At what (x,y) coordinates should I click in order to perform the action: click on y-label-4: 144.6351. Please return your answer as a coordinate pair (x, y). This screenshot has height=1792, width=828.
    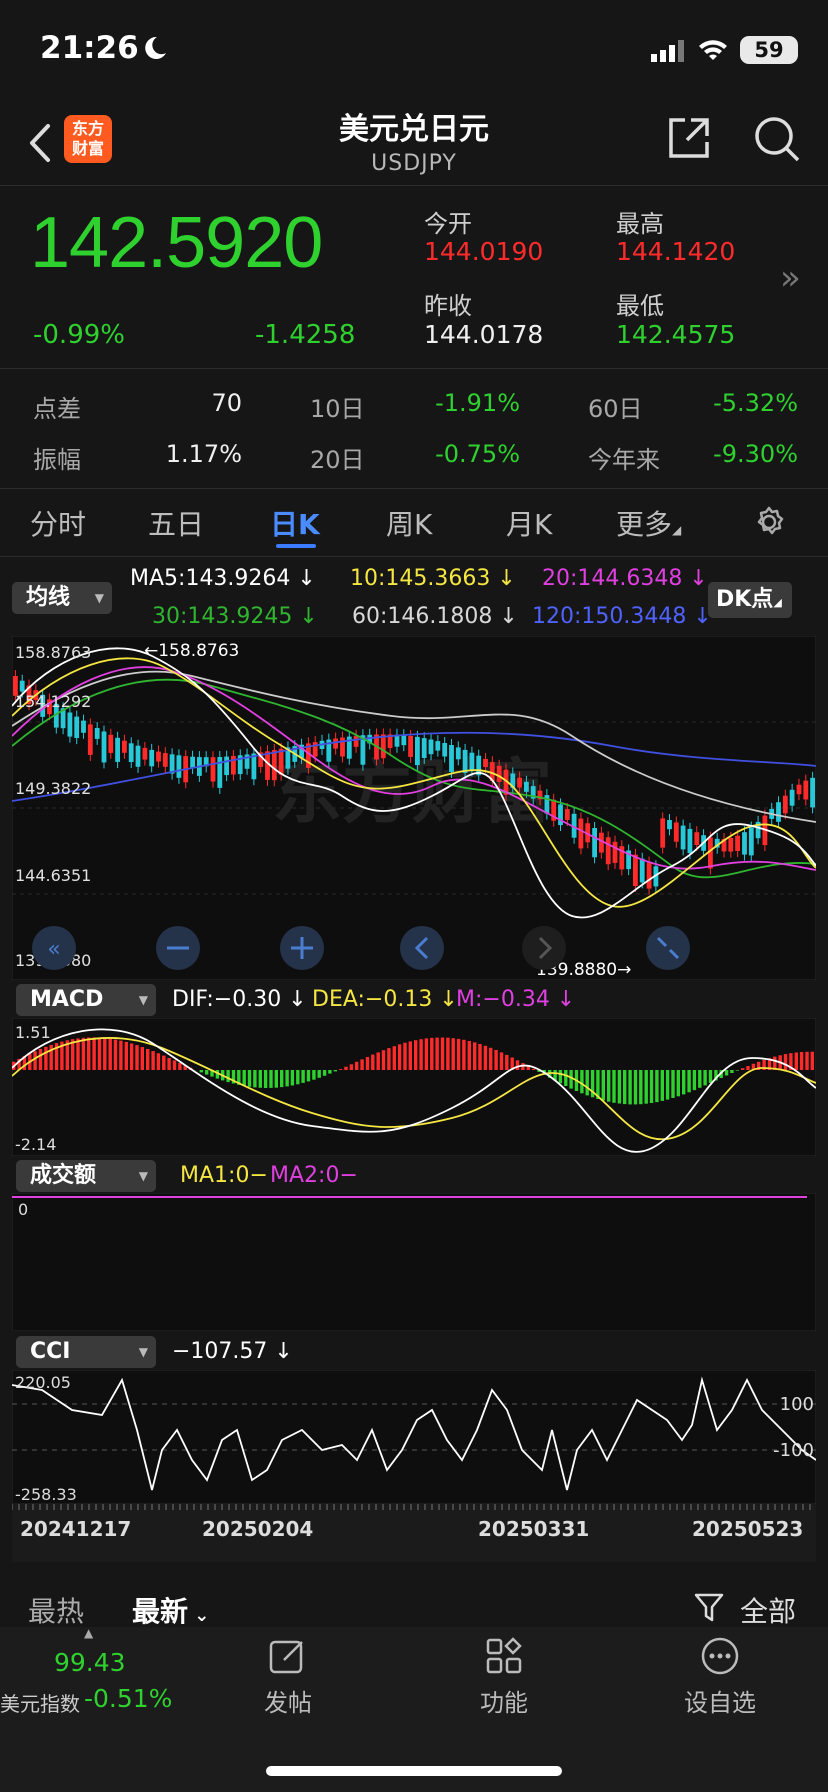
    Looking at the image, I should click on (53, 875).